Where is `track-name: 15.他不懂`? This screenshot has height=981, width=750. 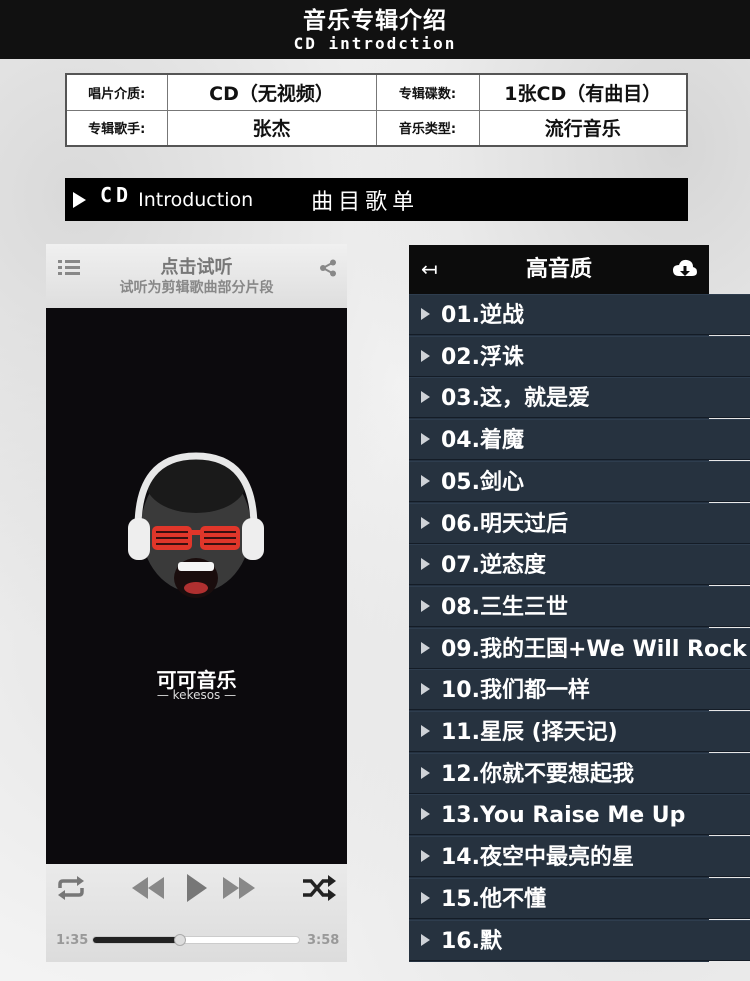 track-name: 15.他不懂 is located at coordinates (493, 899).